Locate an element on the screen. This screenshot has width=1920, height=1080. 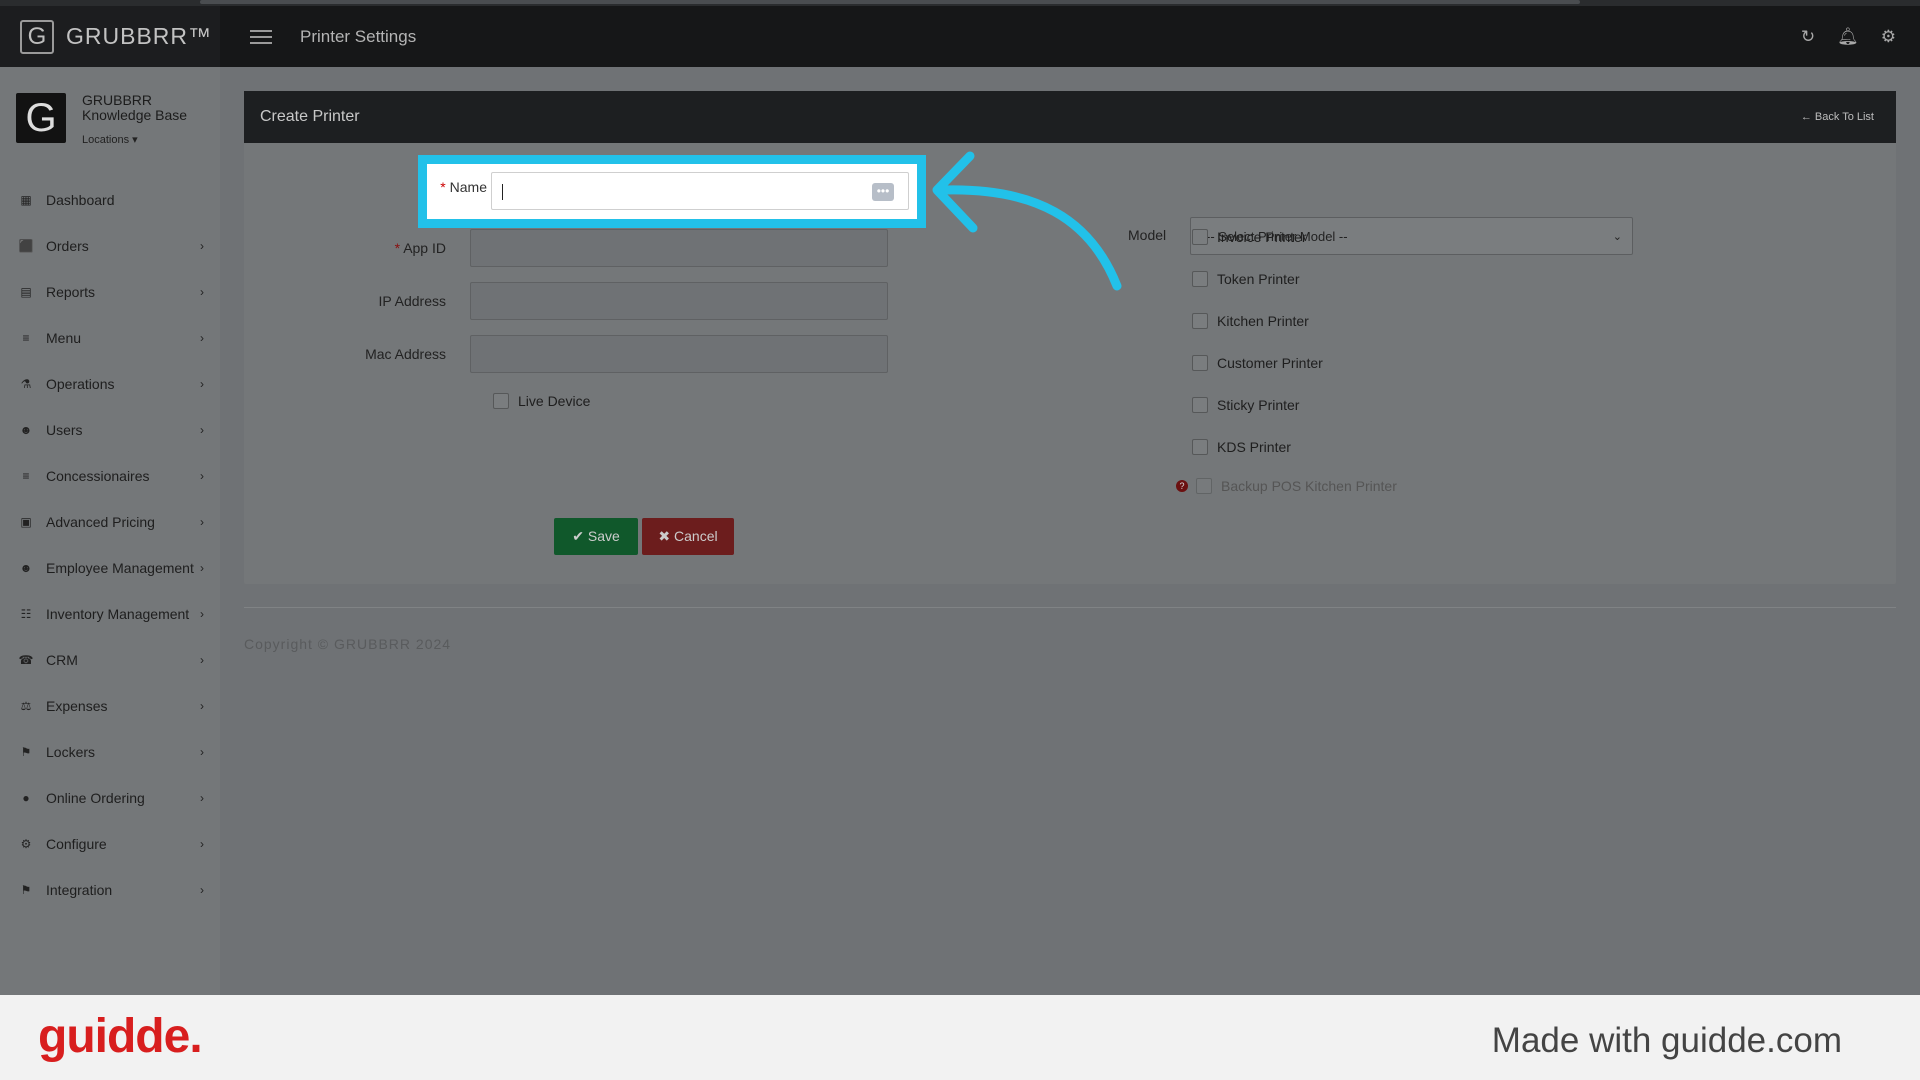
sidebar-item-expenses: ⚖ Expenses › is located at coordinates (110, 706).